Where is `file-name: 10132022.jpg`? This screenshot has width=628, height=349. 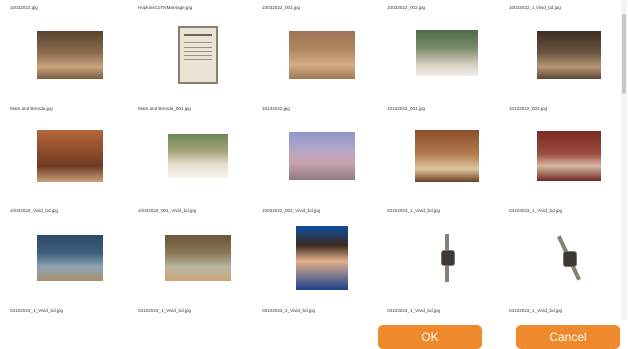 file-name: 10132022.jpg is located at coordinates (276, 108).